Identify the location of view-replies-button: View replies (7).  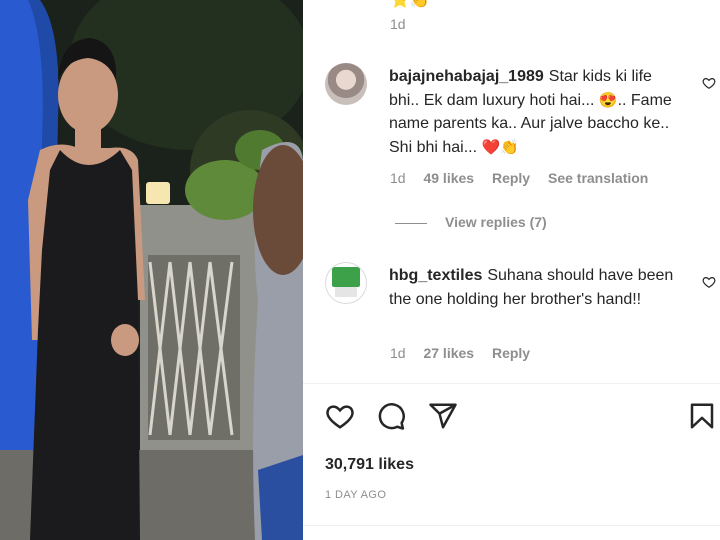
(471, 222).